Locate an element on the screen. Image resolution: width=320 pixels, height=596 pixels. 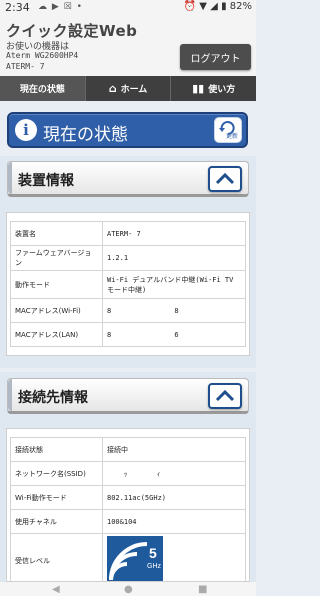
page-title-banner: i 現在の状態 更新 is located at coordinates (127, 130).